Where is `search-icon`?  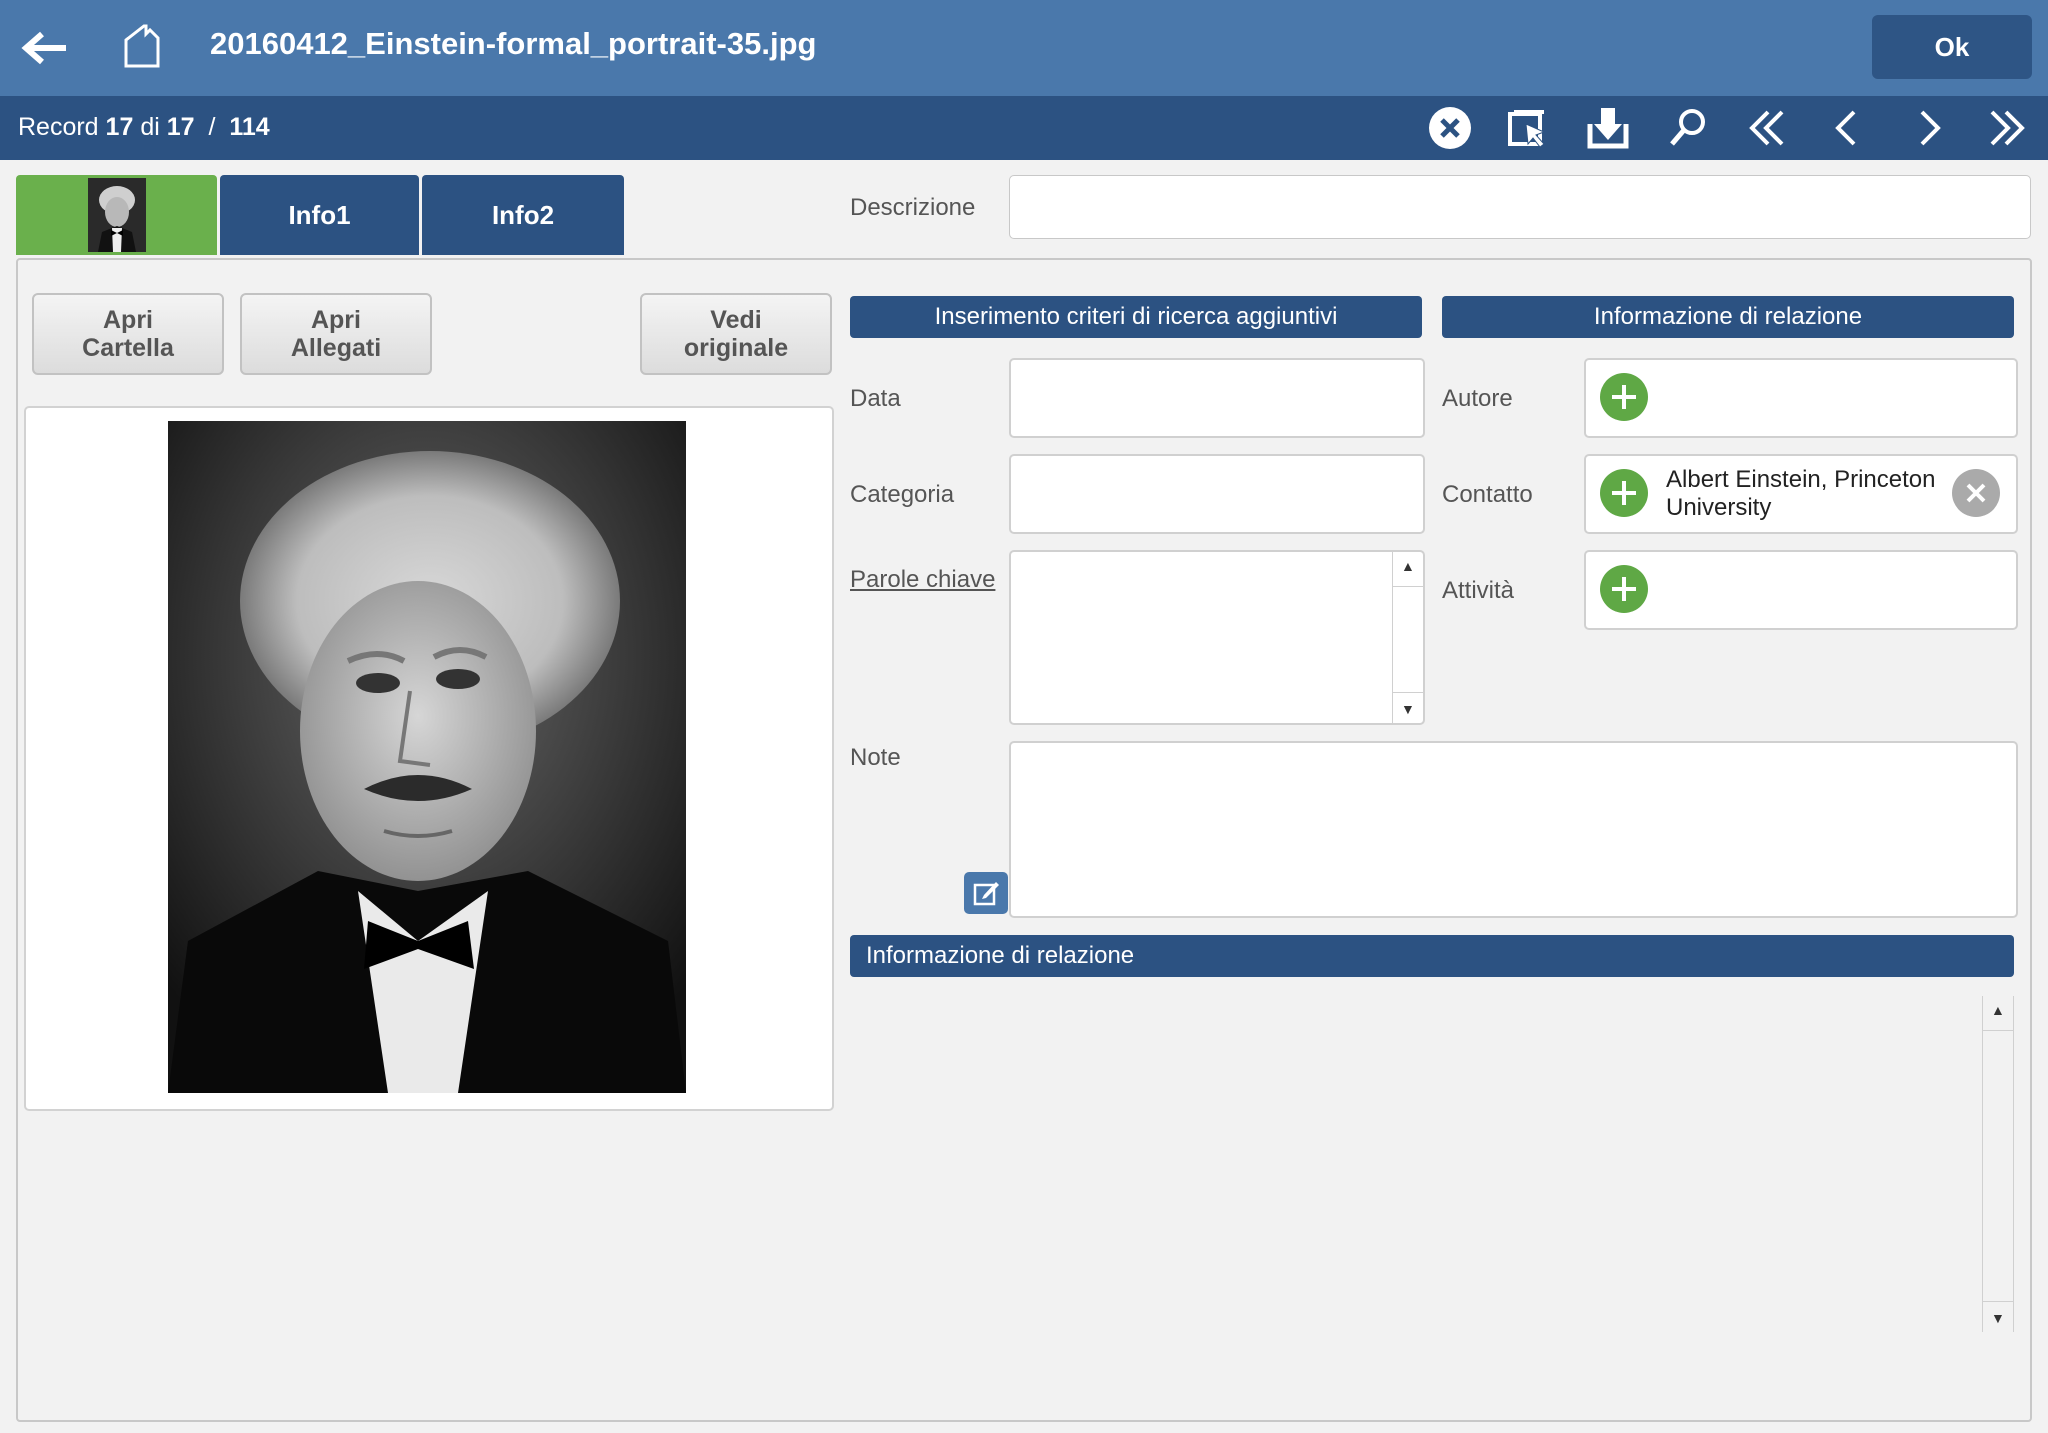
search-icon is located at coordinates (1688, 128).